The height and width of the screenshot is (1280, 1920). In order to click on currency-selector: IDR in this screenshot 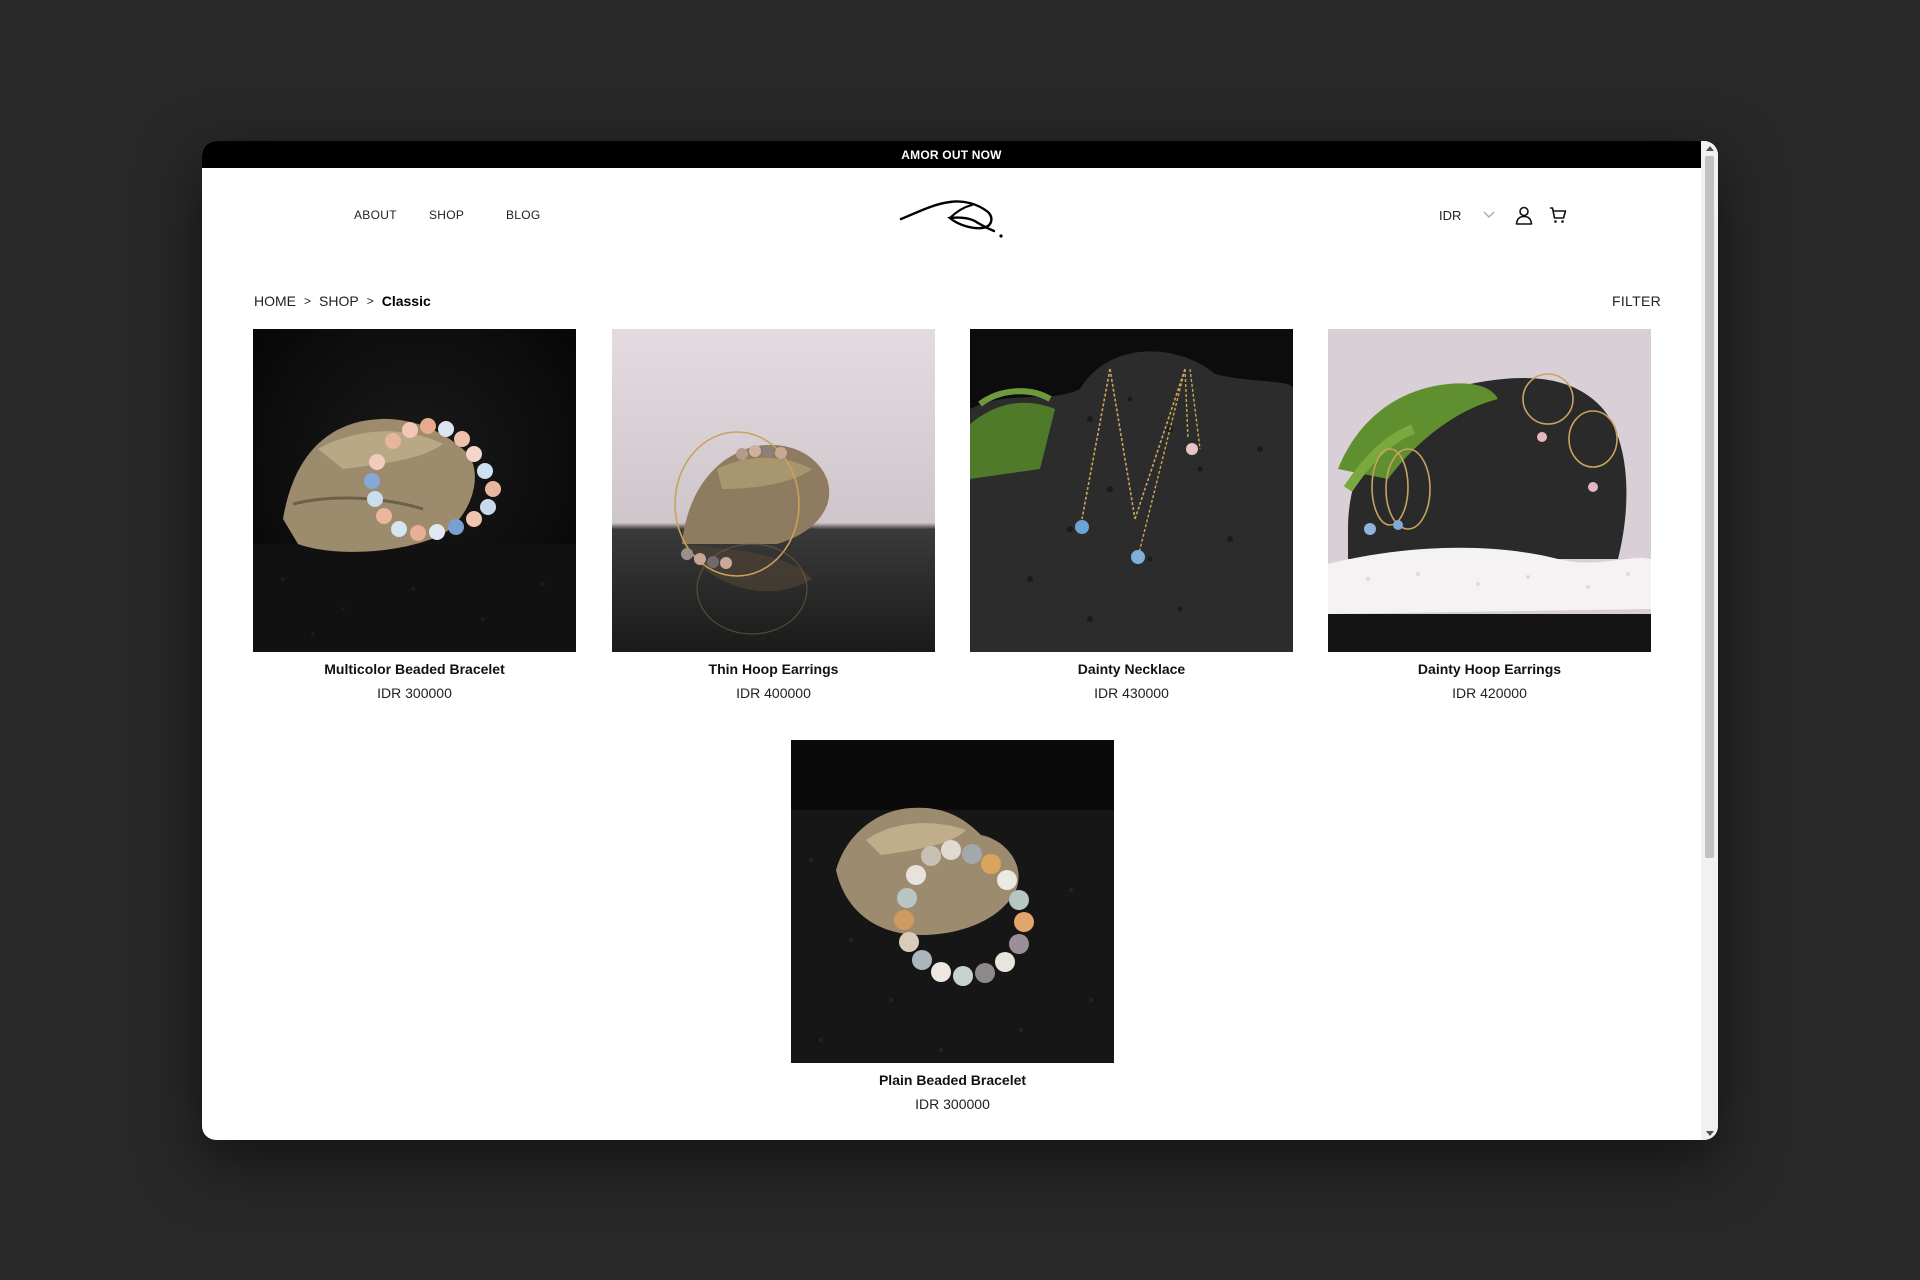, I will do `click(1467, 215)`.